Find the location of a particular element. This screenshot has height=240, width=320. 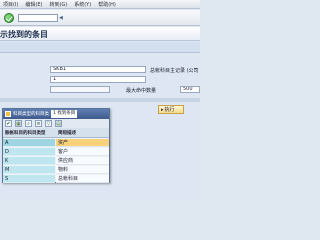

chevron-left-icon: ◀ is located at coordinates (62, 18).